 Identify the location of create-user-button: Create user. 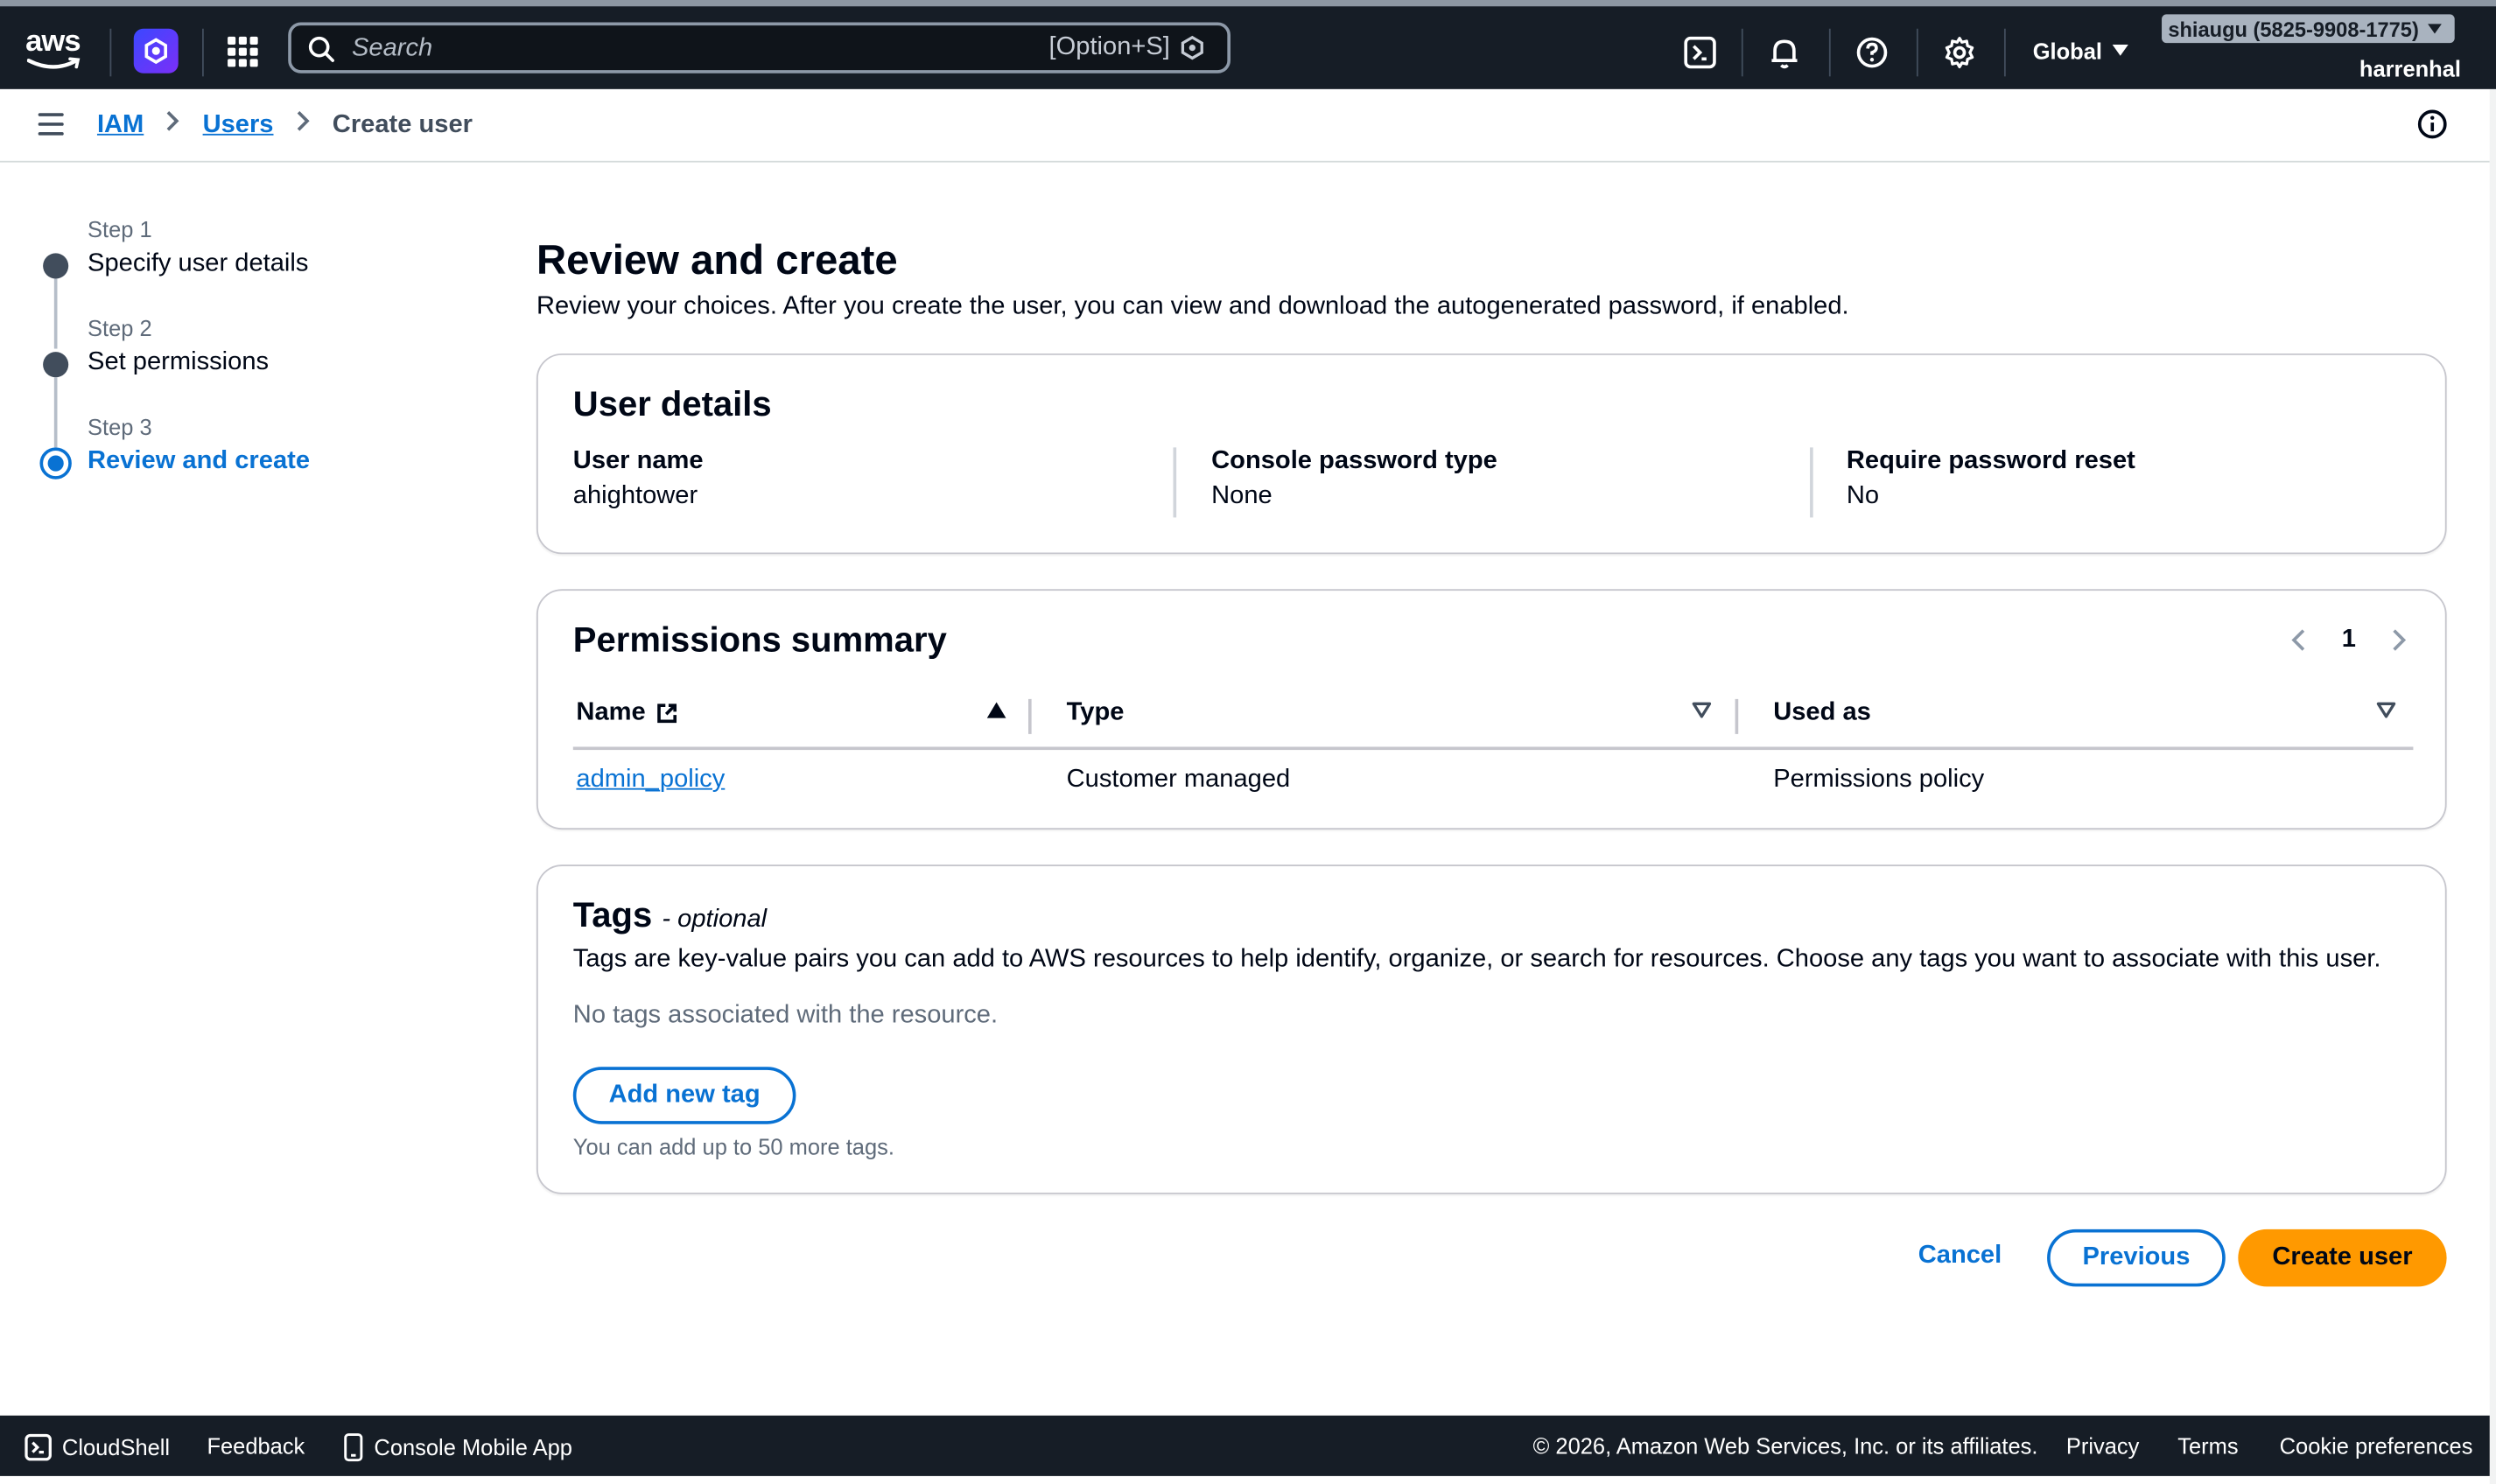
(2342, 1257).